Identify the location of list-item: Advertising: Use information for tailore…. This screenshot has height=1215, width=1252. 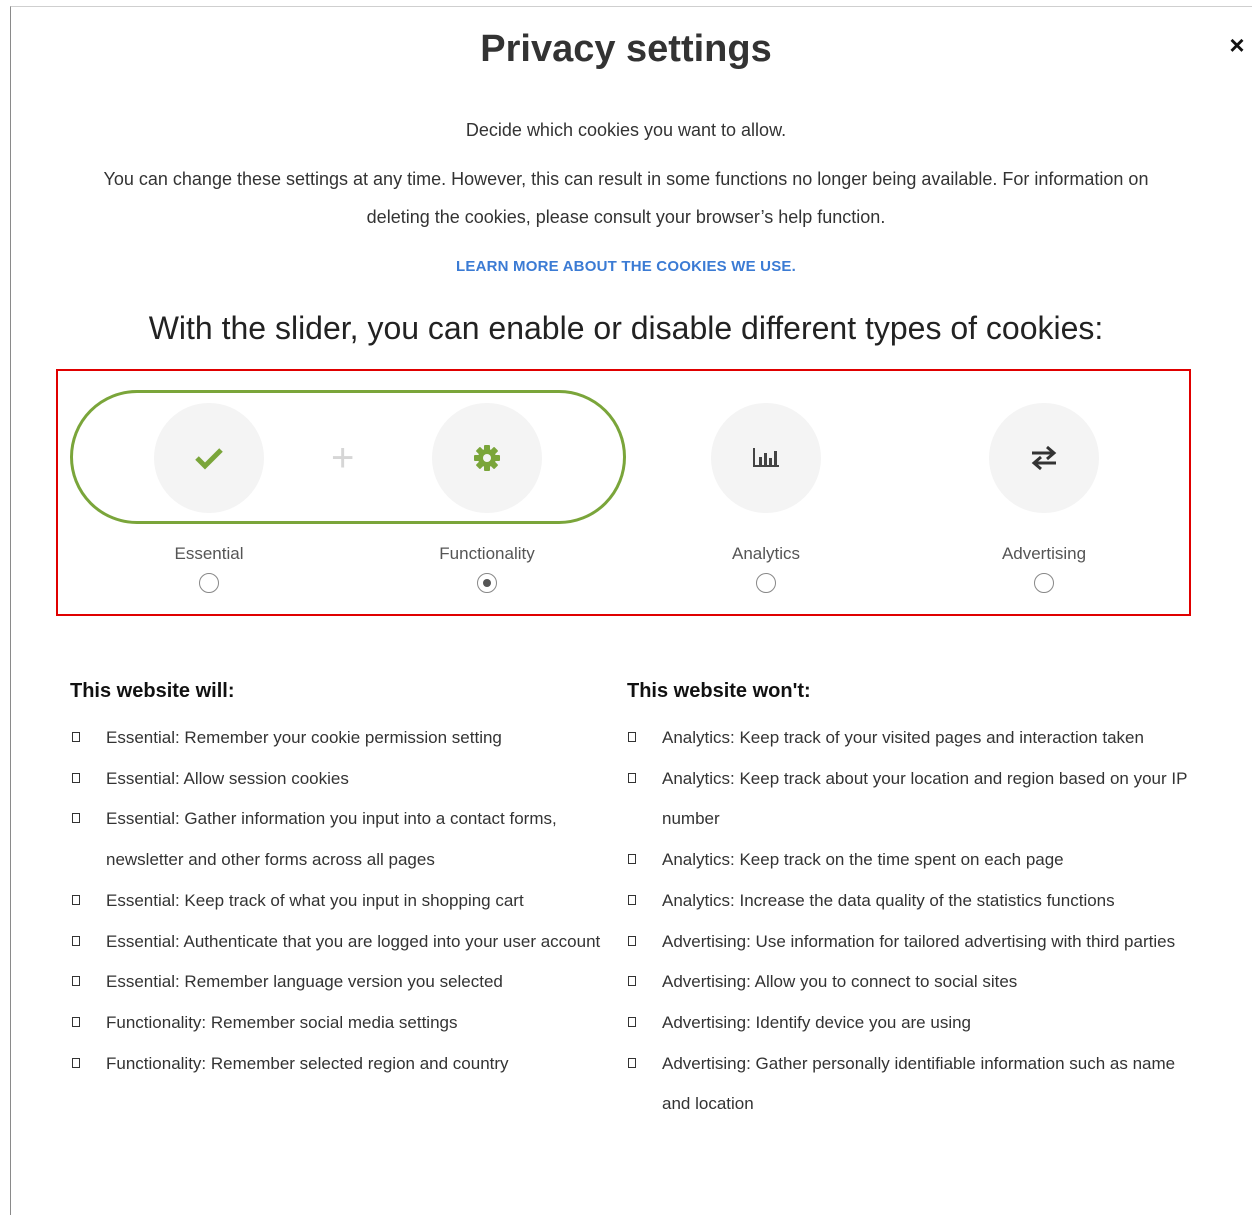
(911, 942).